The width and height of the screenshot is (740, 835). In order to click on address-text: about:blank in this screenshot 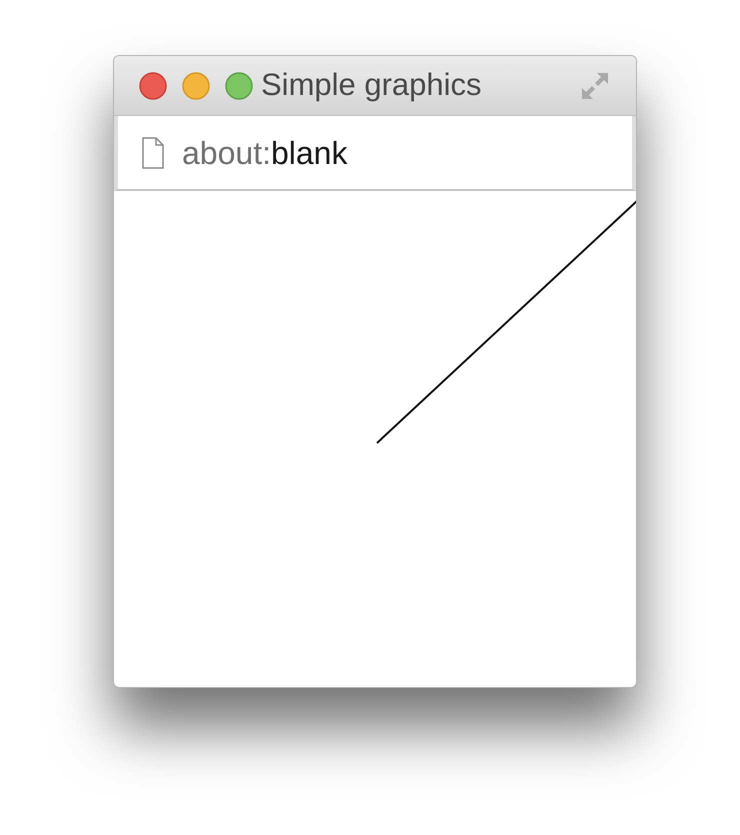, I will do `click(265, 152)`.